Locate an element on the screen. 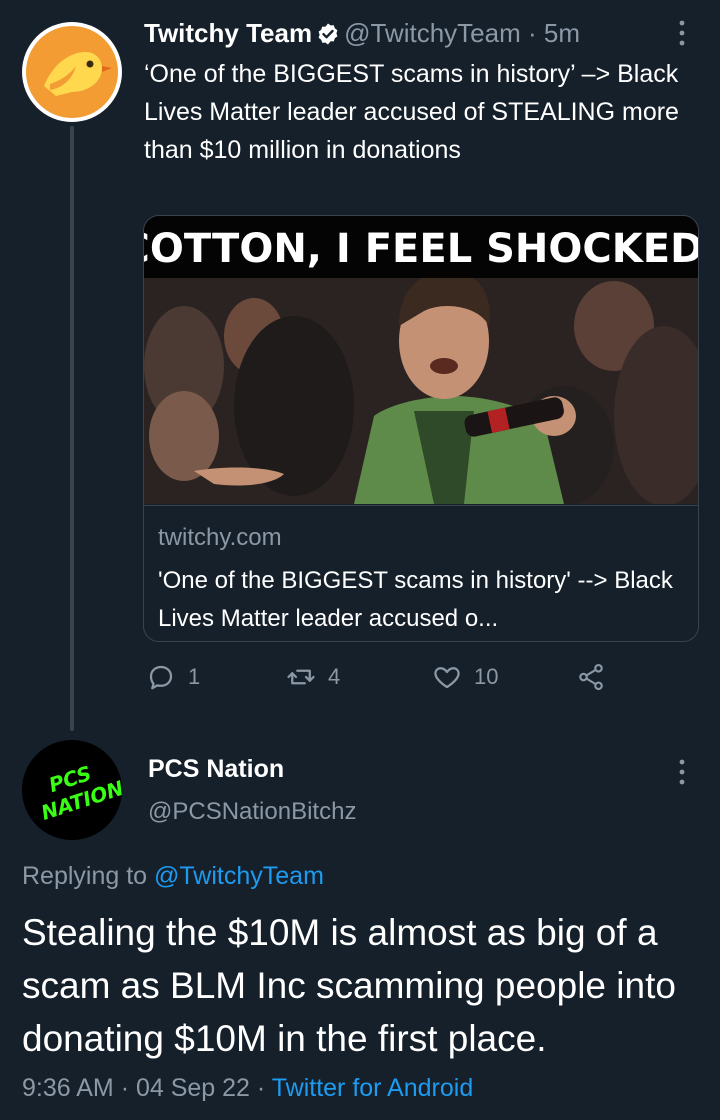 The width and height of the screenshot is (720, 1120). author-name: PCS Nation is located at coordinates (216, 769).